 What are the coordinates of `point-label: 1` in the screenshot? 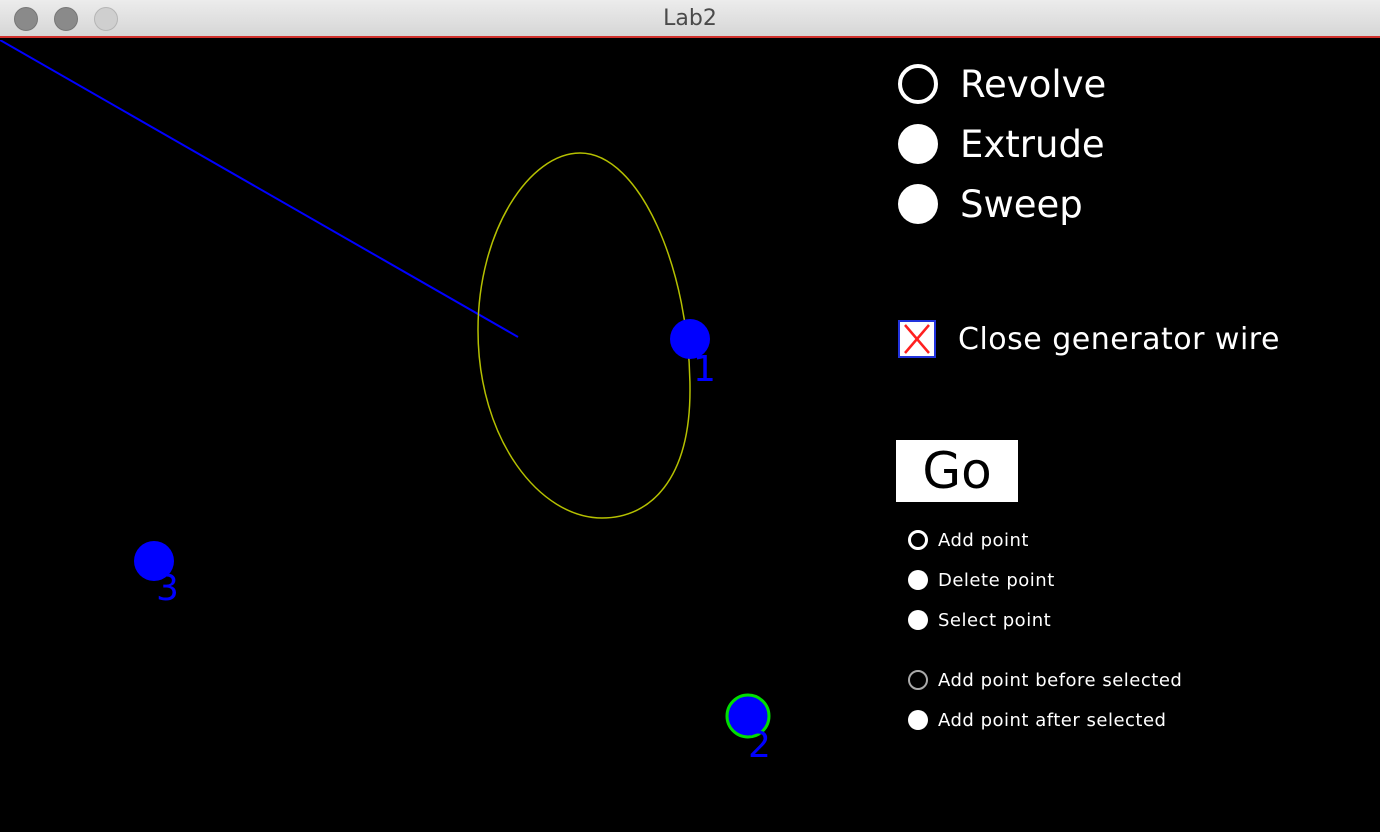 It's located at (704, 369).